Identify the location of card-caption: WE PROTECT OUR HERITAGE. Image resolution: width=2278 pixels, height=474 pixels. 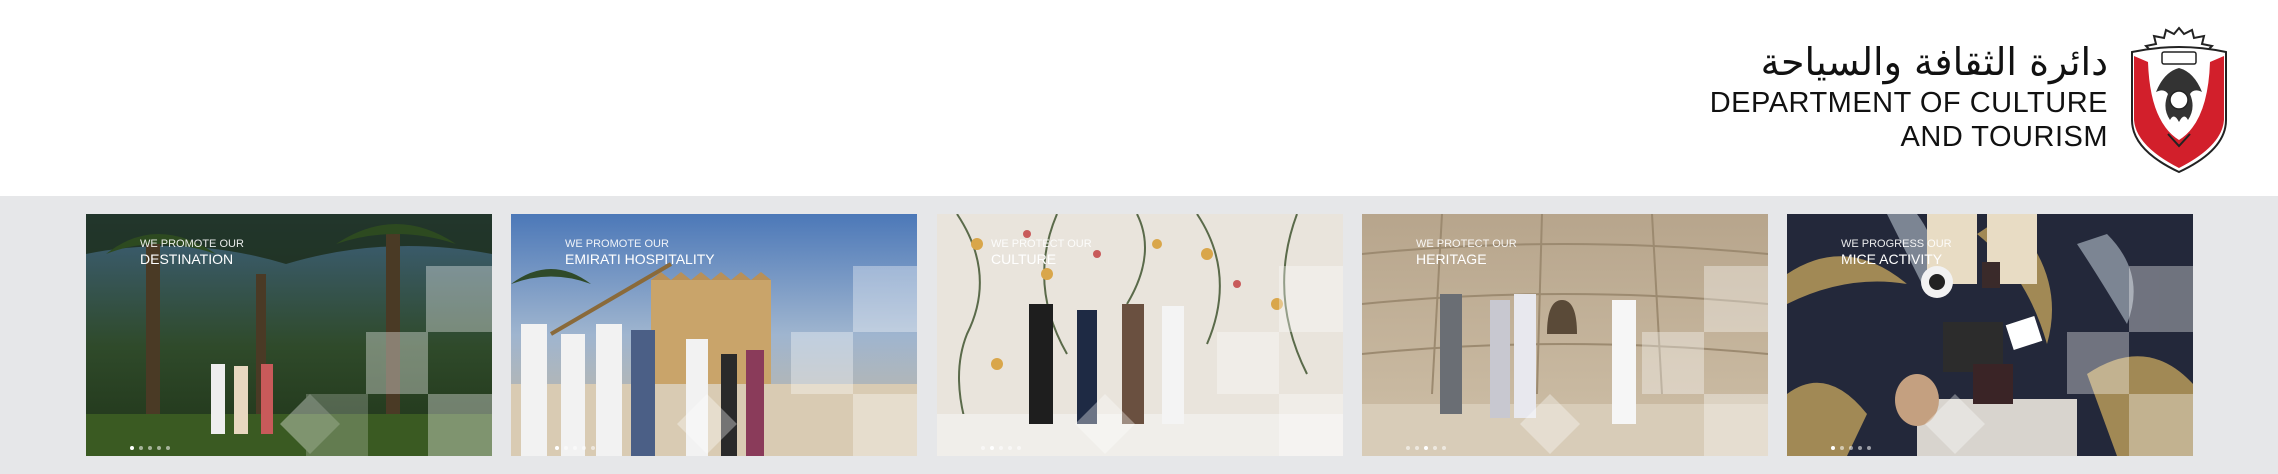
(1466, 252).